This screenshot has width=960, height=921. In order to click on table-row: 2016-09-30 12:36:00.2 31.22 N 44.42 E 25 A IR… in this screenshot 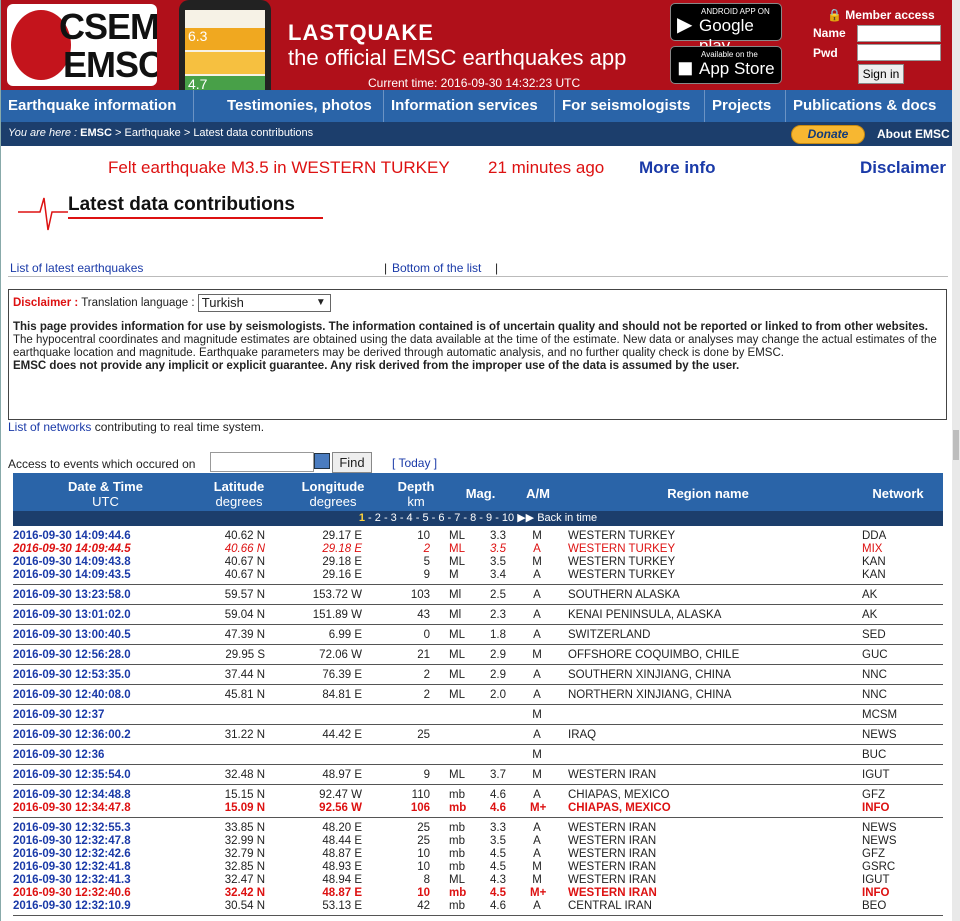, I will do `click(478, 735)`.